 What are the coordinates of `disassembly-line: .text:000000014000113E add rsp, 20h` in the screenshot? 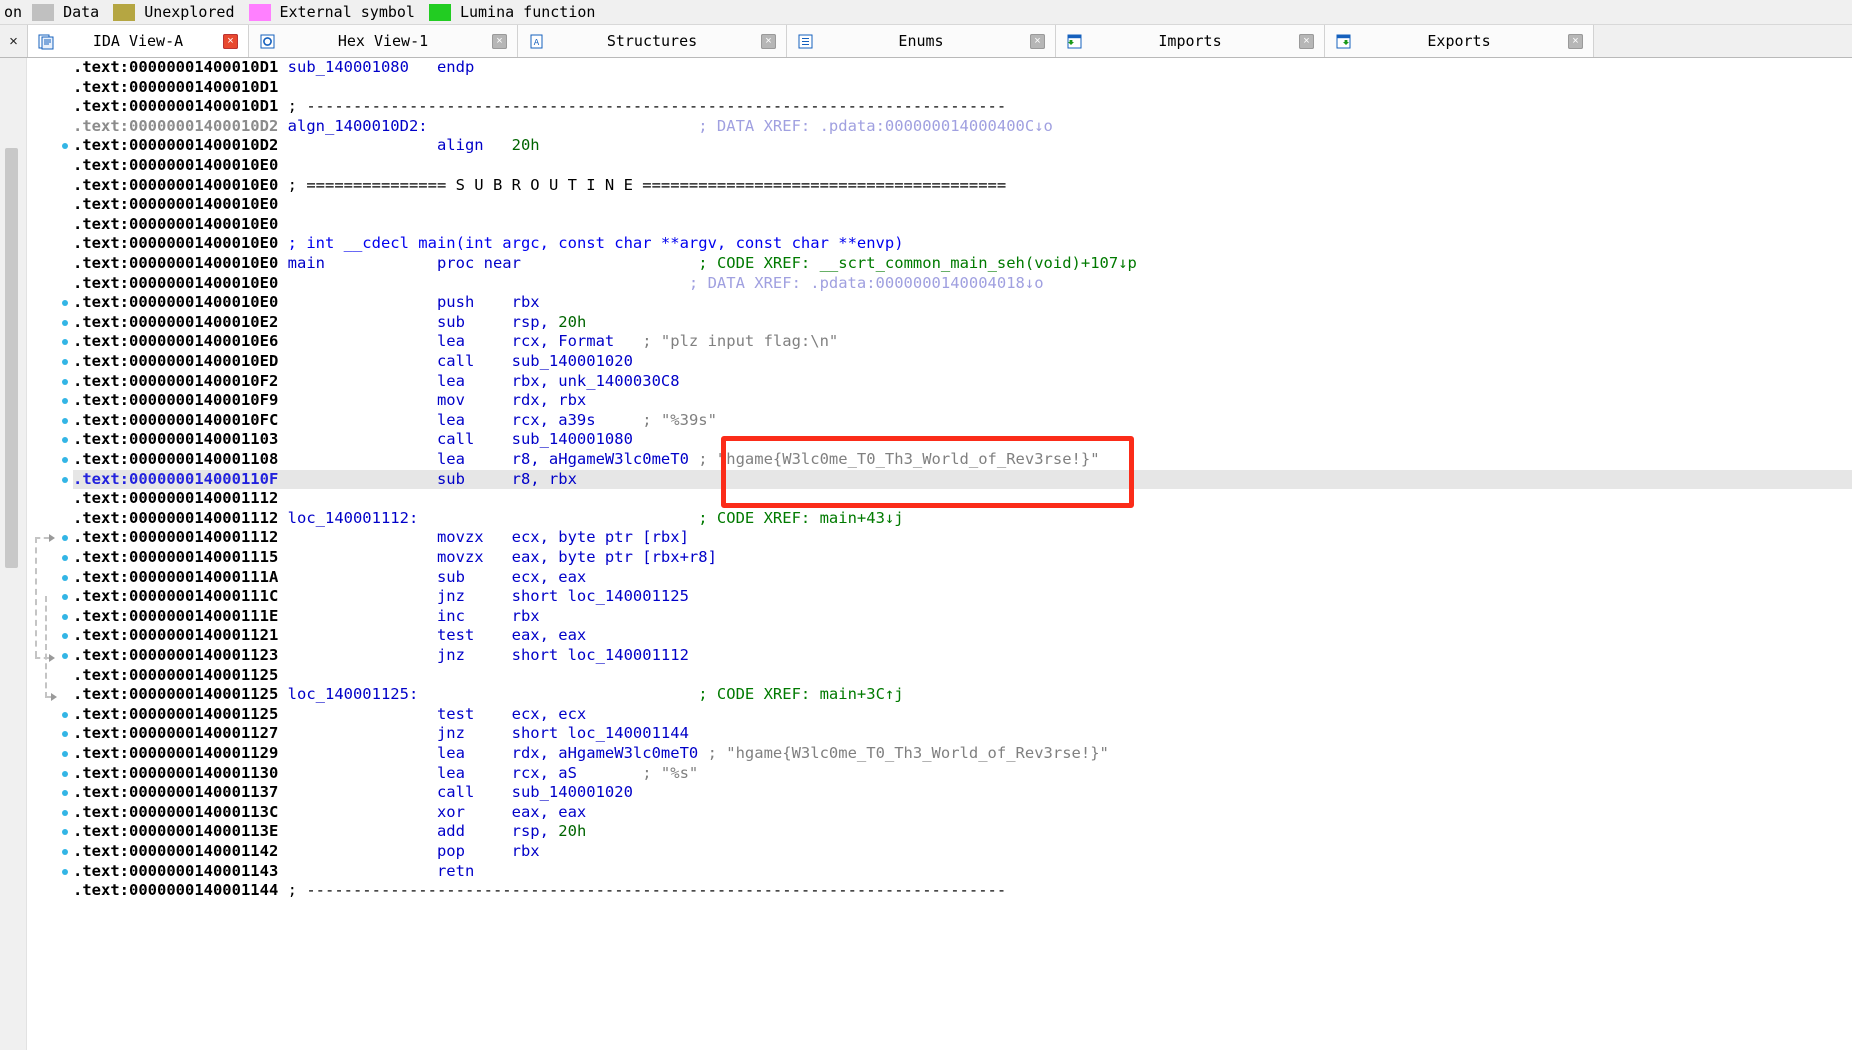 It's located at (962, 832).